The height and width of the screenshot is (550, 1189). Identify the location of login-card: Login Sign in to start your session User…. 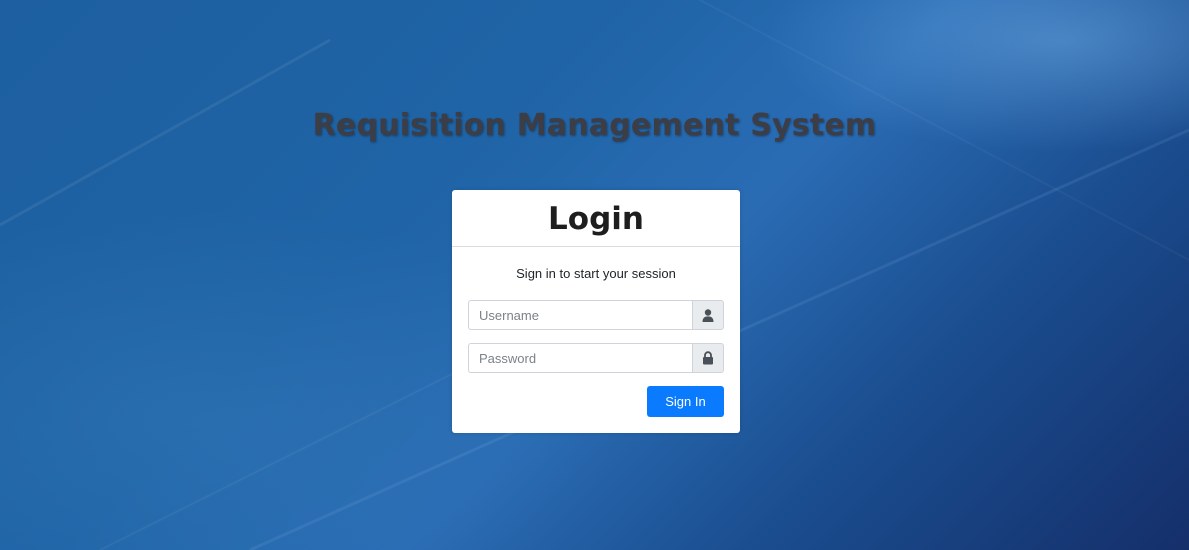
(596, 311).